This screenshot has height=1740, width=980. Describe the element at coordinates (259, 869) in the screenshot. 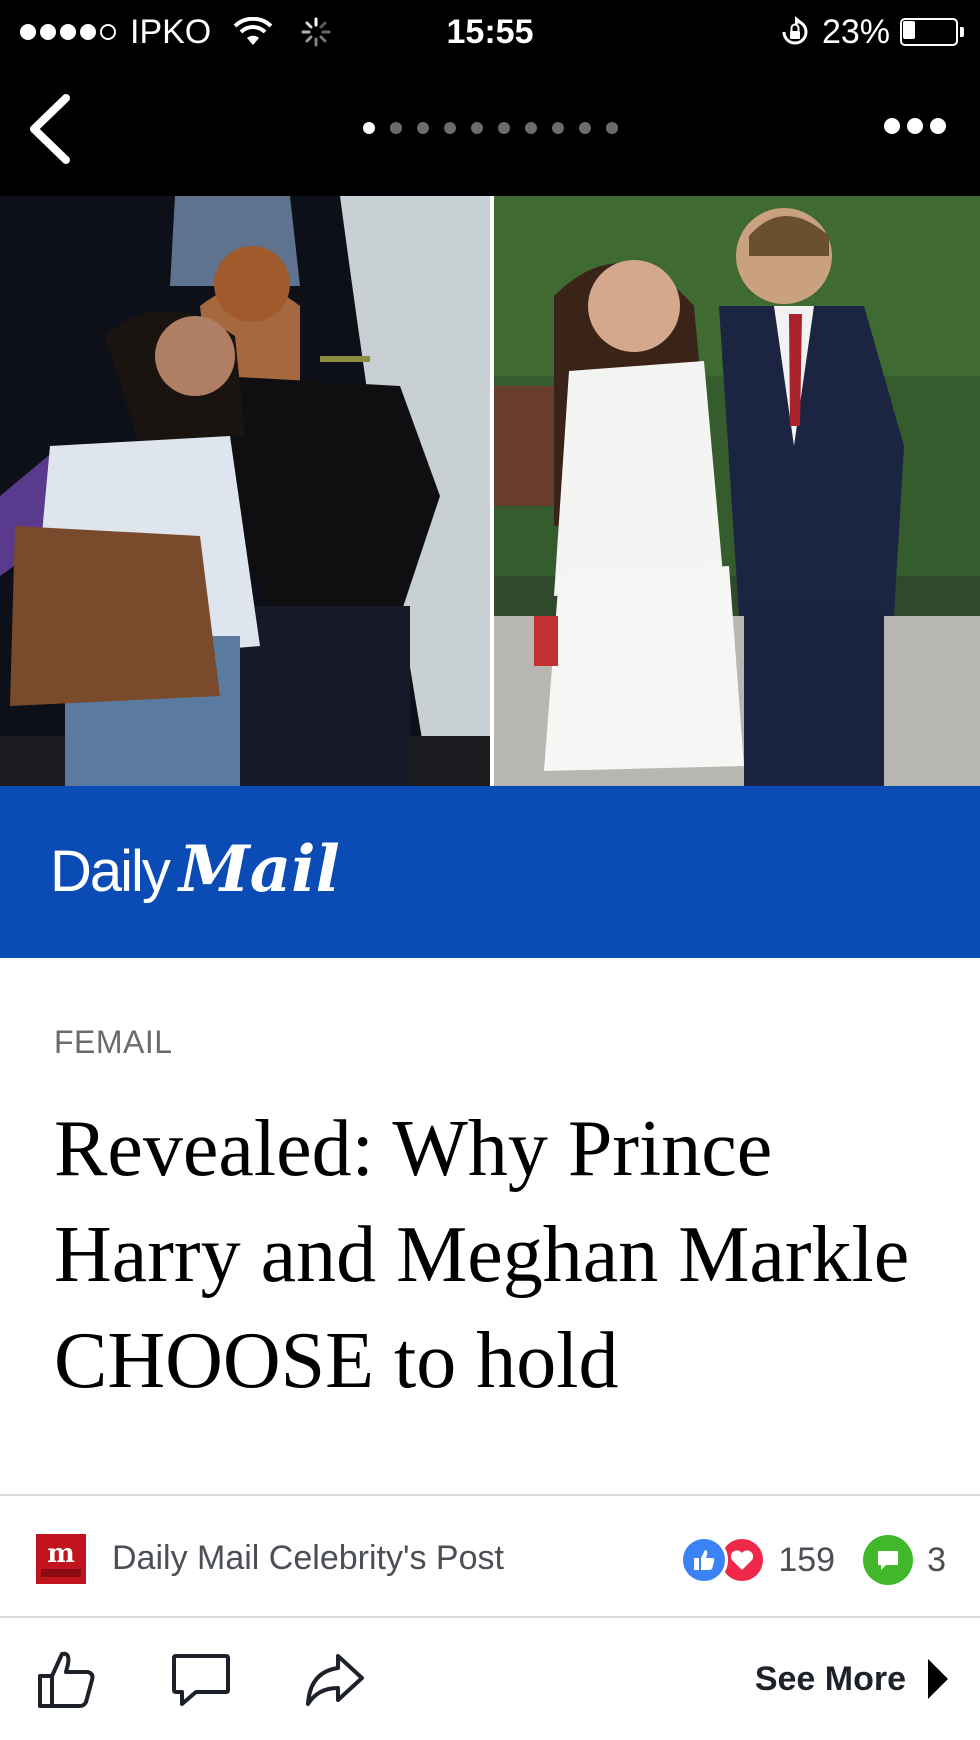

I see `logo-mail: Mail` at that location.